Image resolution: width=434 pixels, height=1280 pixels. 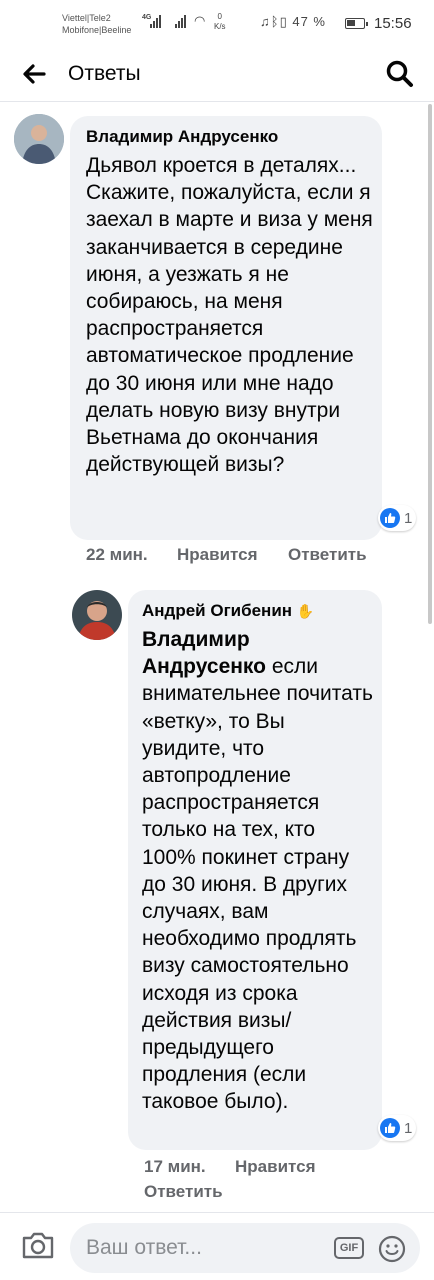 What do you see at coordinates (200, 20) in the screenshot?
I see `wifi-icon: ◠` at bounding box center [200, 20].